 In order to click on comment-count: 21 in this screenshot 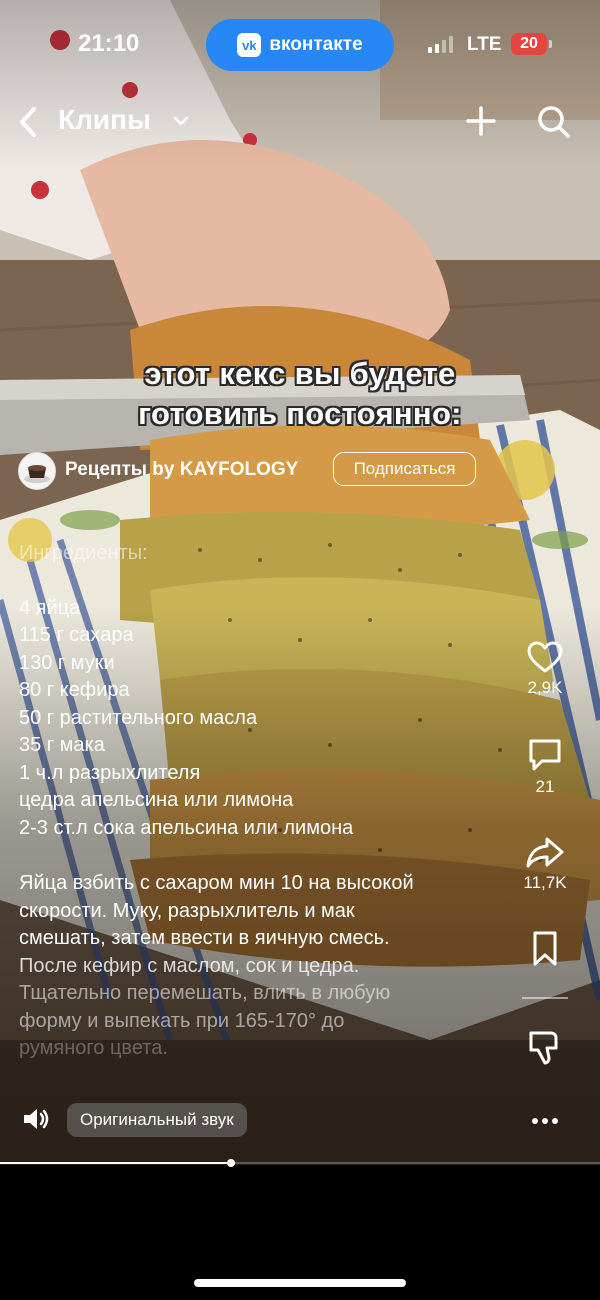, I will do `click(545, 786)`.